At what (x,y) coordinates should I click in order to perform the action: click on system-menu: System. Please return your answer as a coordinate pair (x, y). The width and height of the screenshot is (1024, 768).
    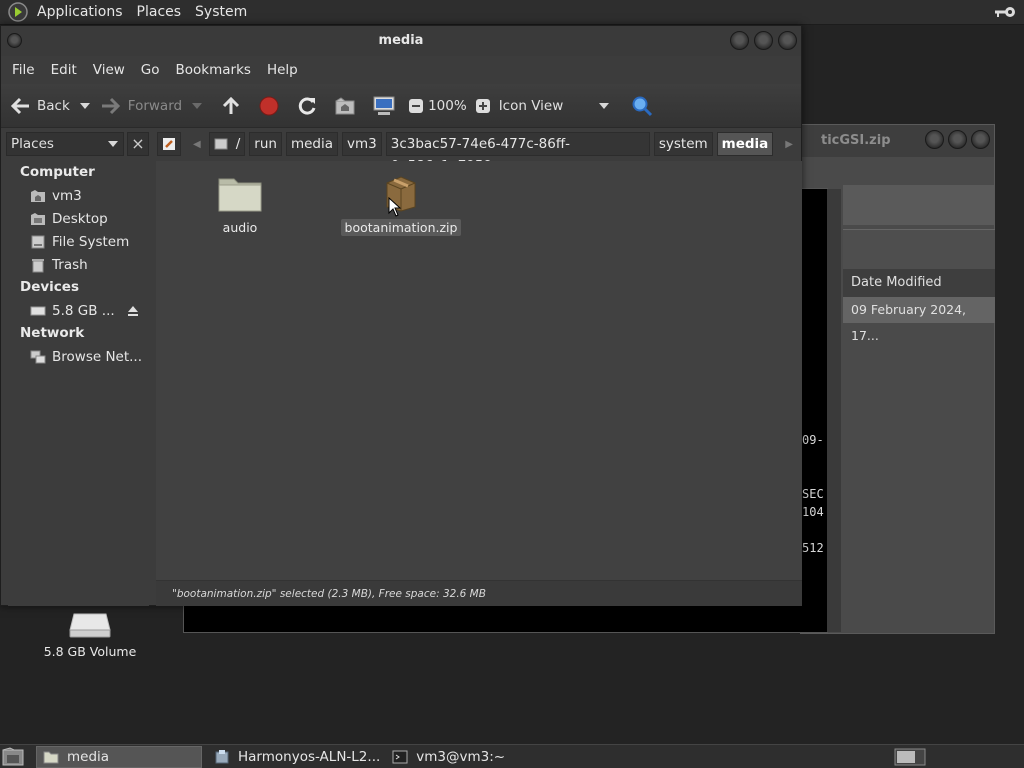
    Looking at the image, I should click on (221, 12).